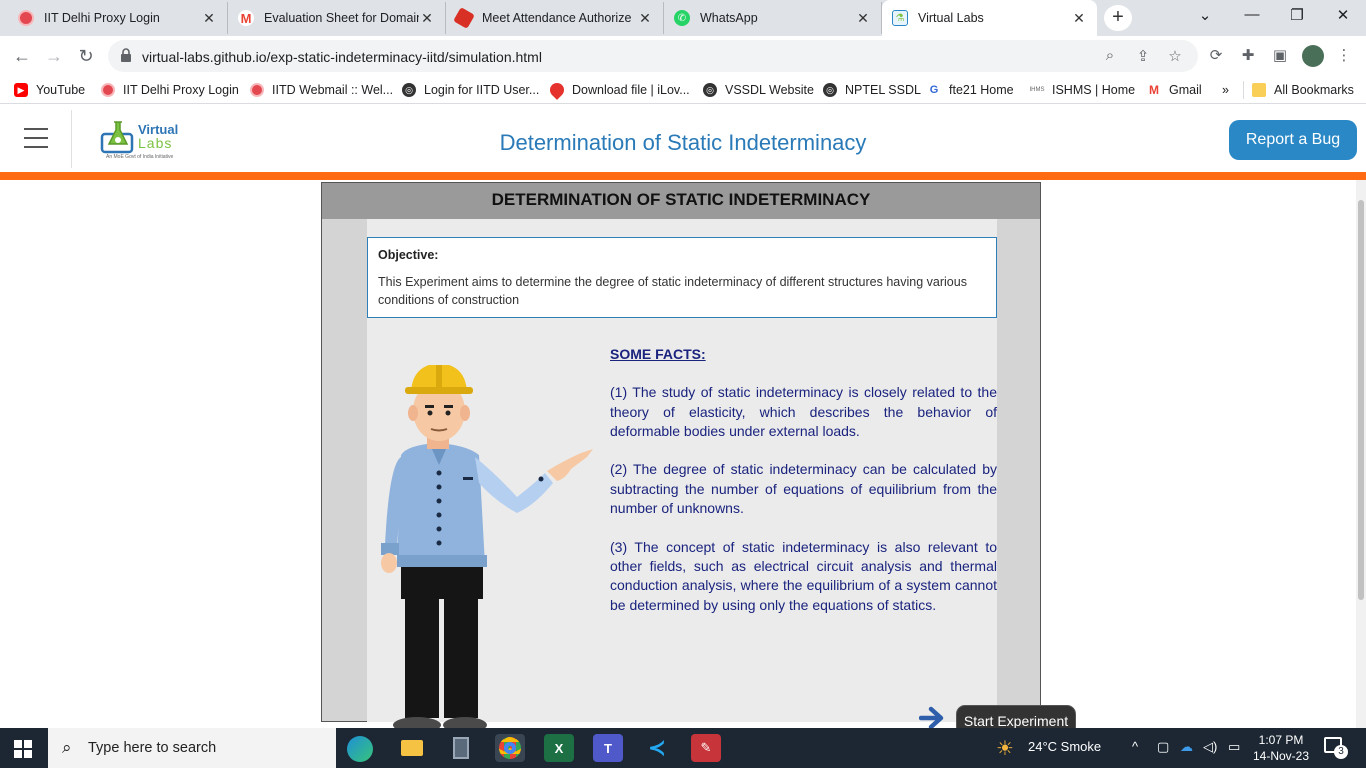 The image size is (1366, 768). Describe the element at coordinates (461, 748) in the screenshot. I see `calculator-icon` at that location.